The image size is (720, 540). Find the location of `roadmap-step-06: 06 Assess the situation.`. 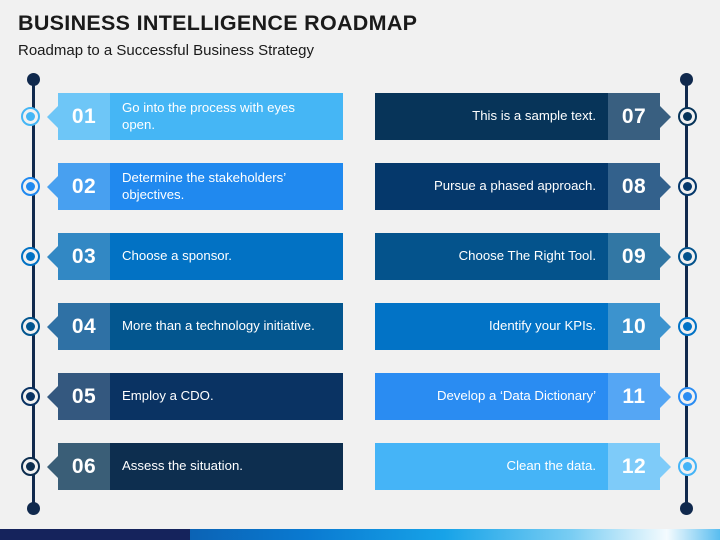

roadmap-step-06: 06 Assess the situation. is located at coordinates (182, 466).